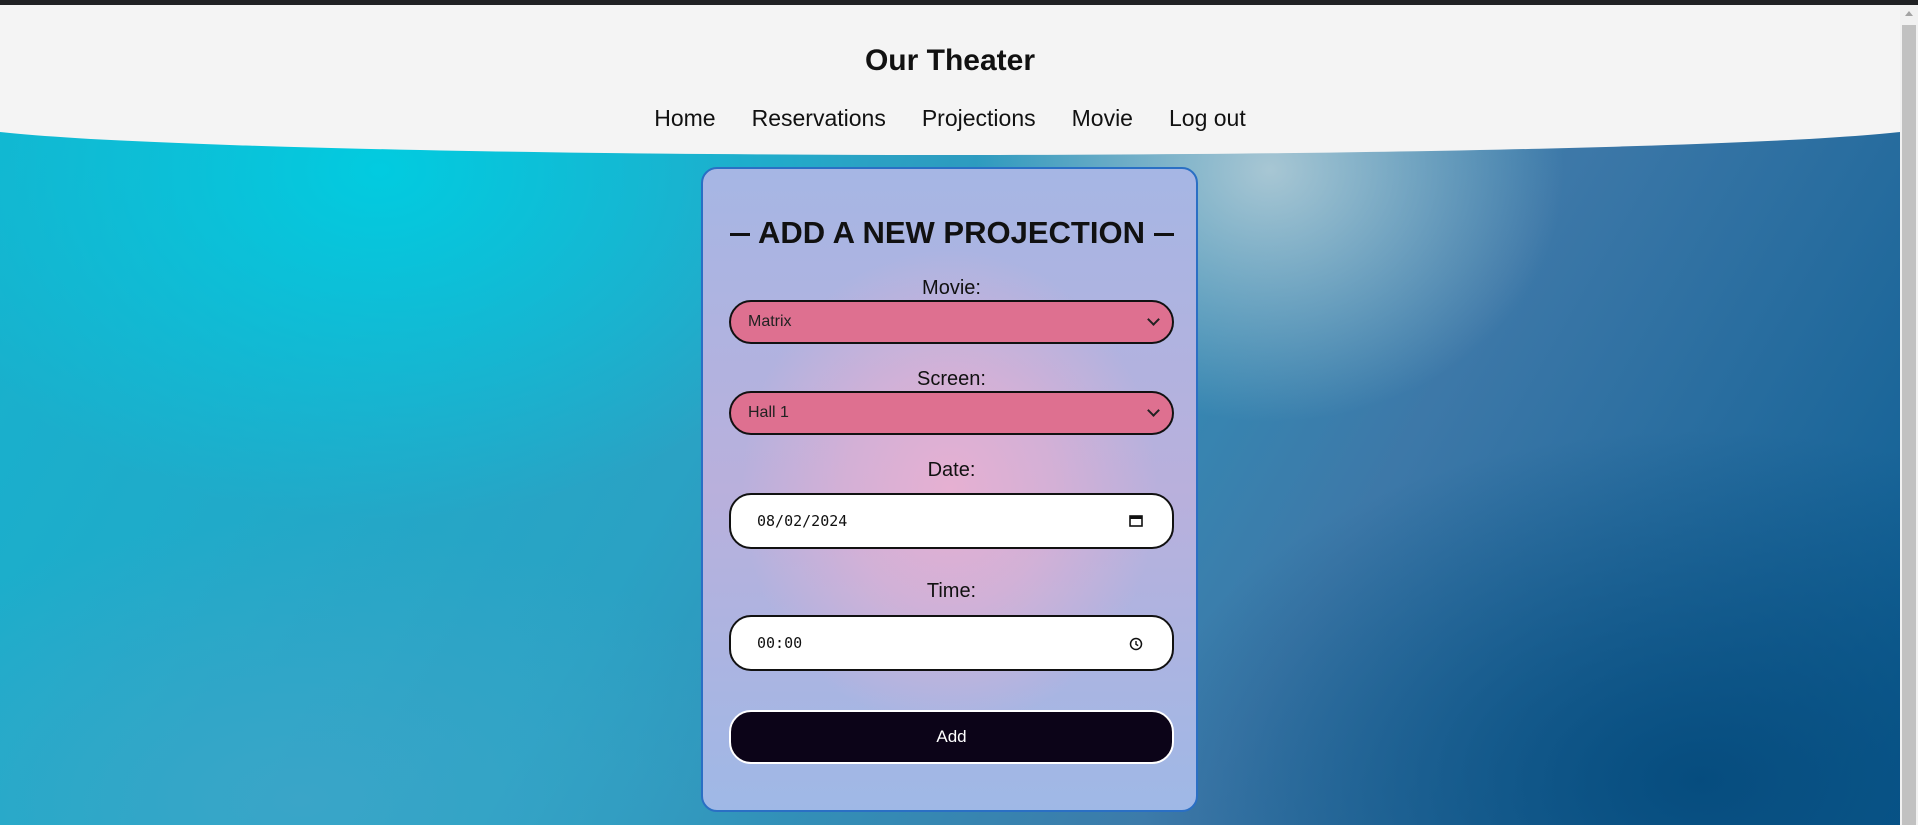  Describe the element at coordinates (950, 60) in the screenshot. I see `site-title: Our Theater` at that location.